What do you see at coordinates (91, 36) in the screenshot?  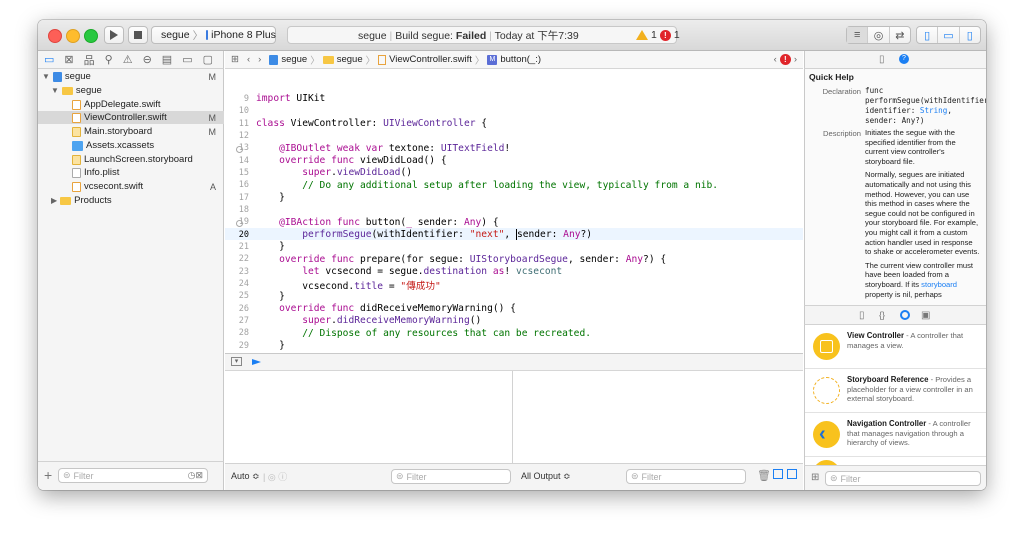 I see `zoom-window-button` at bounding box center [91, 36].